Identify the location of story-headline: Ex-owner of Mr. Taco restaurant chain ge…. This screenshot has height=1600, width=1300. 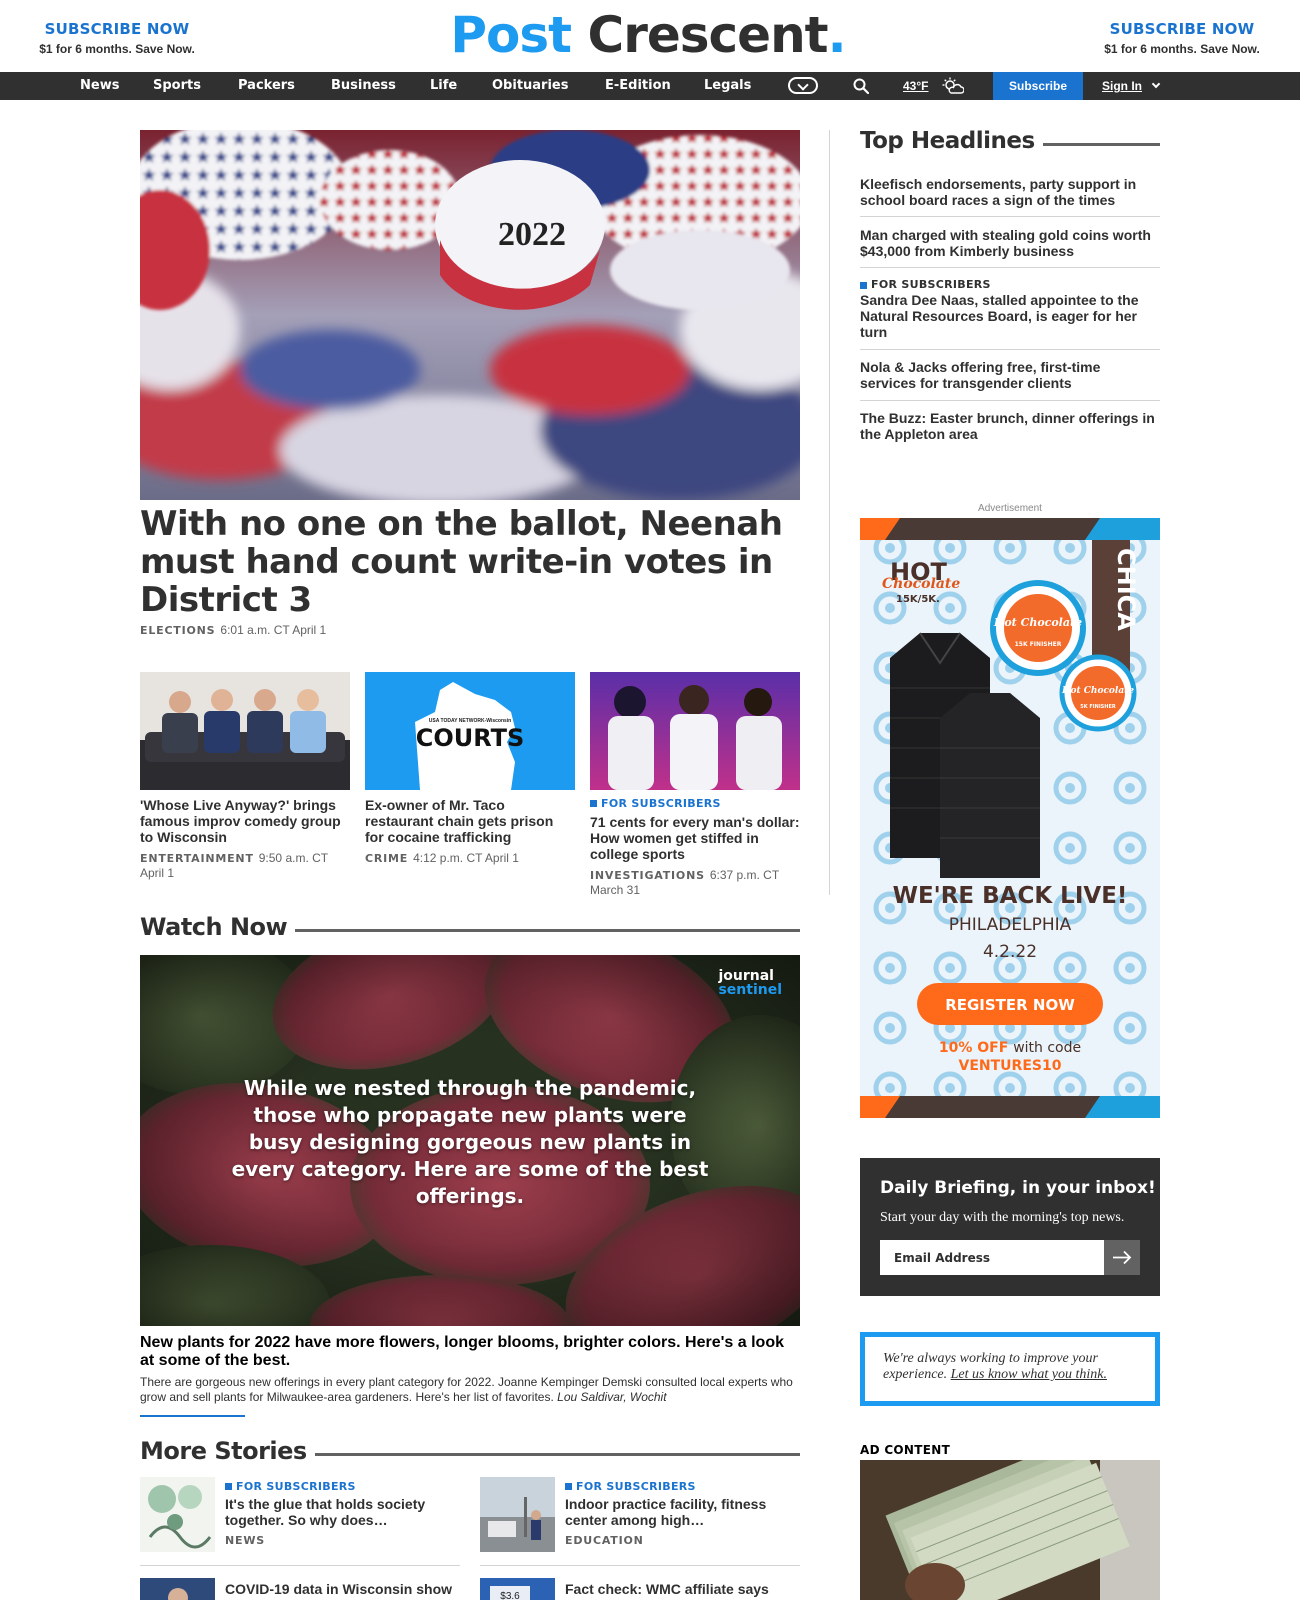
(470, 821).